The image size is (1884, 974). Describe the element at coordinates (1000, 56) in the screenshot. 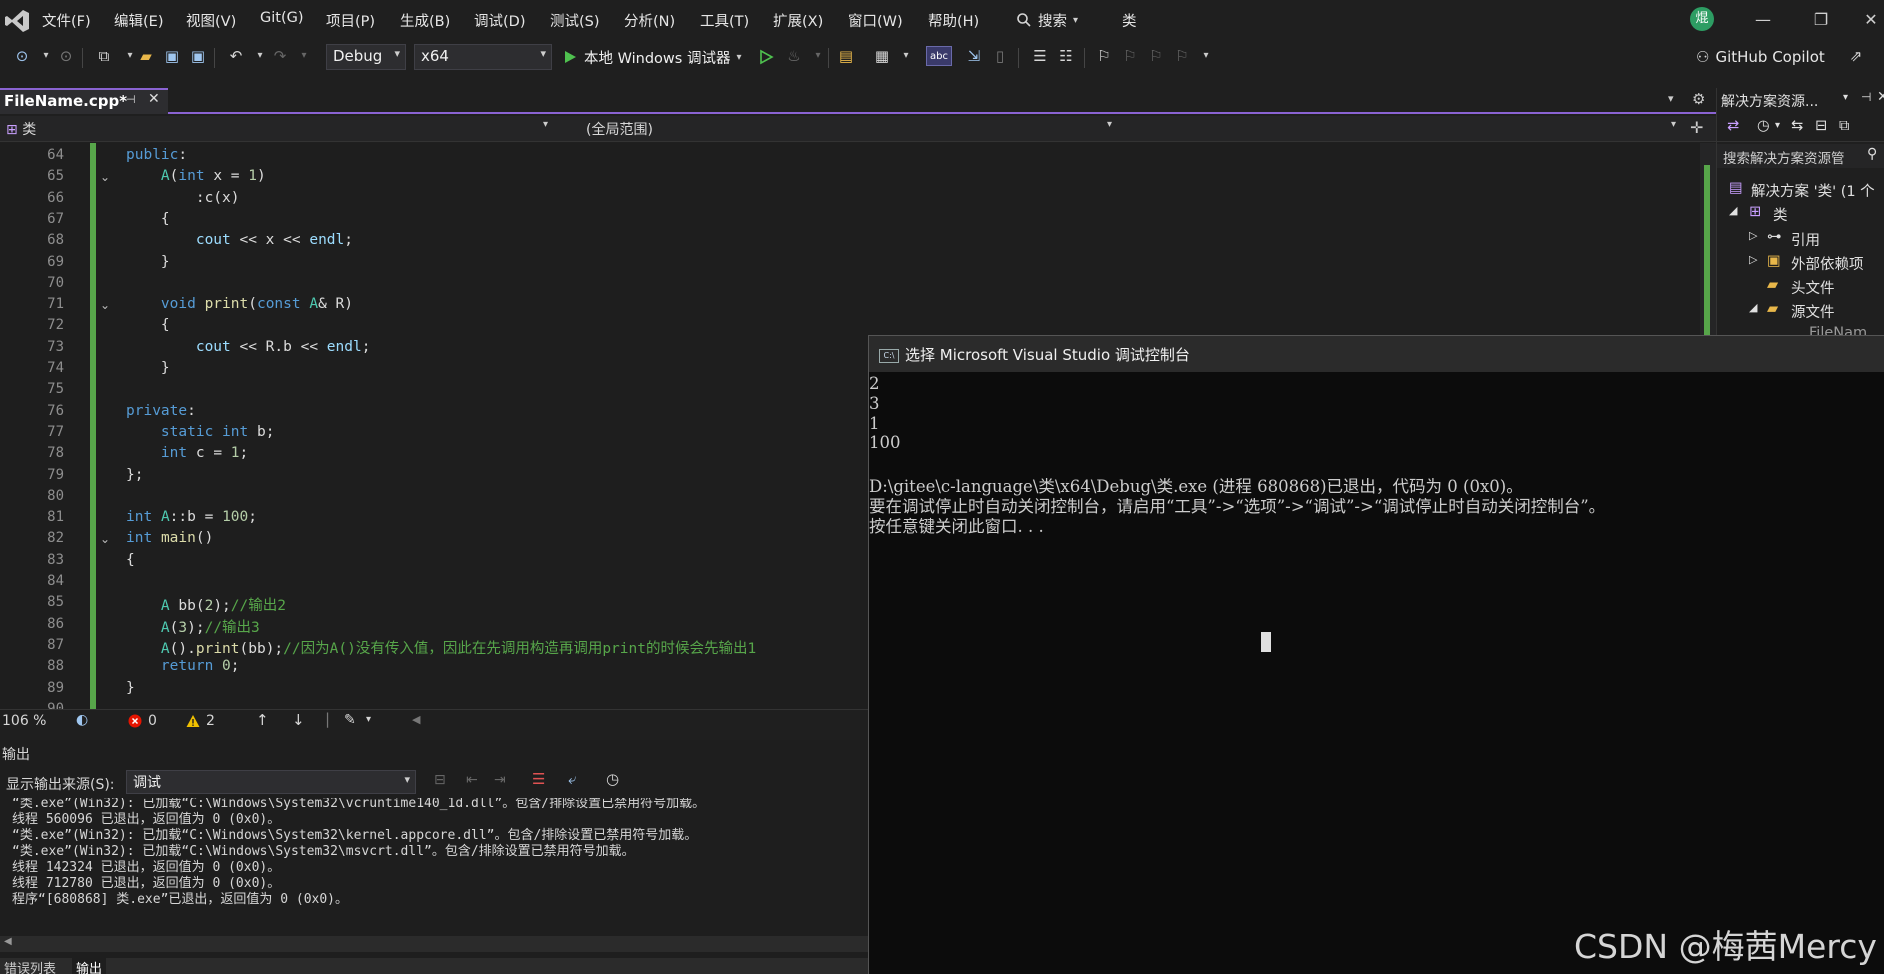

I see `bookmark-toggle-icon: ▯` at that location.